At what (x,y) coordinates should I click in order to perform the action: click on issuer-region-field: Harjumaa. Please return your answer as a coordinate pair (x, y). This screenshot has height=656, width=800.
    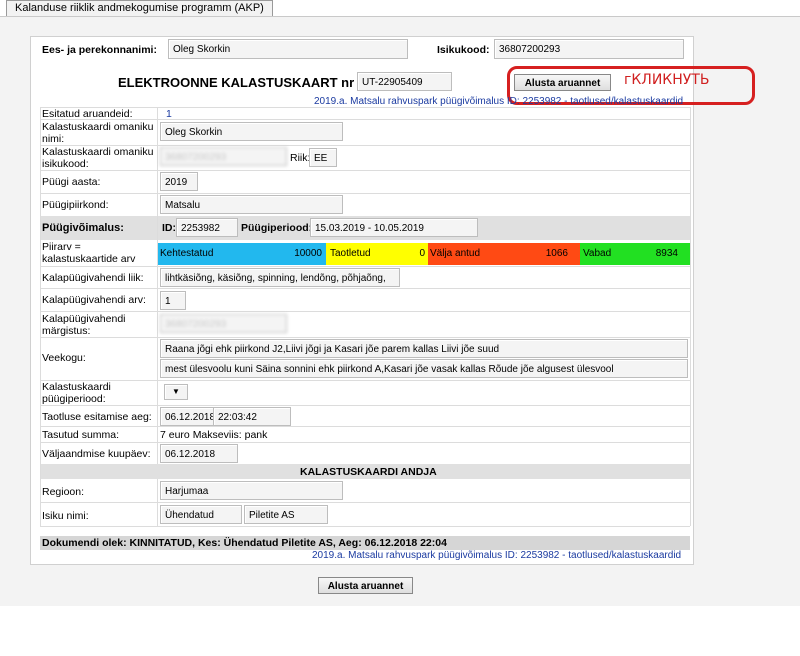
    Looking at the image, I should click on (251, 490).